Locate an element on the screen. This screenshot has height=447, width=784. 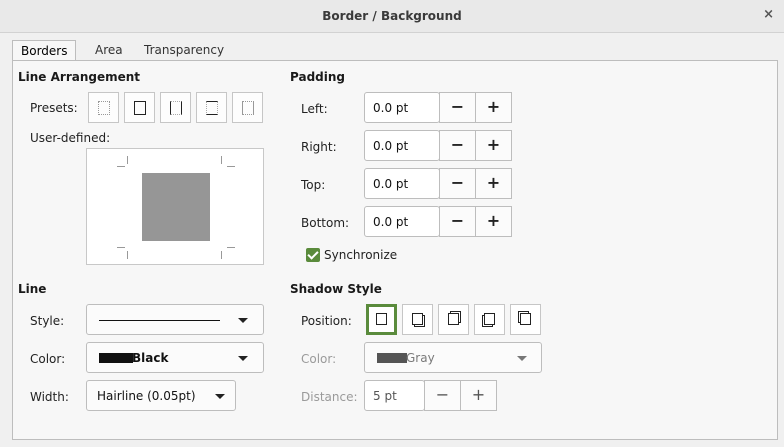
shadow-none-button is located at coordinates (381, 319).